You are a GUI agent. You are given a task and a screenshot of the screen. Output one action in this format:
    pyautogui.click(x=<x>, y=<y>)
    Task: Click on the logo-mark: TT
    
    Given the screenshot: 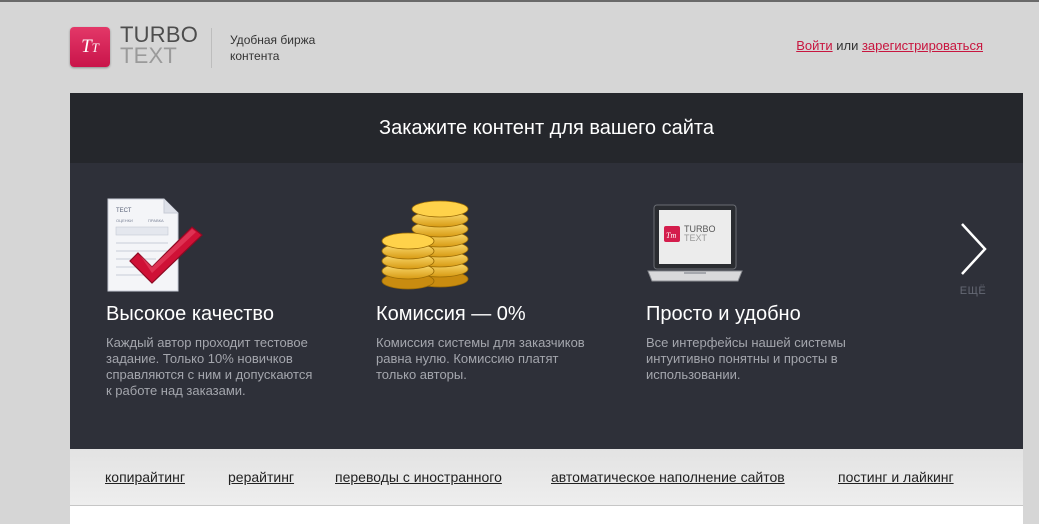 What is the action you would take?
    pyautogui.click(x=90, y=47)
    